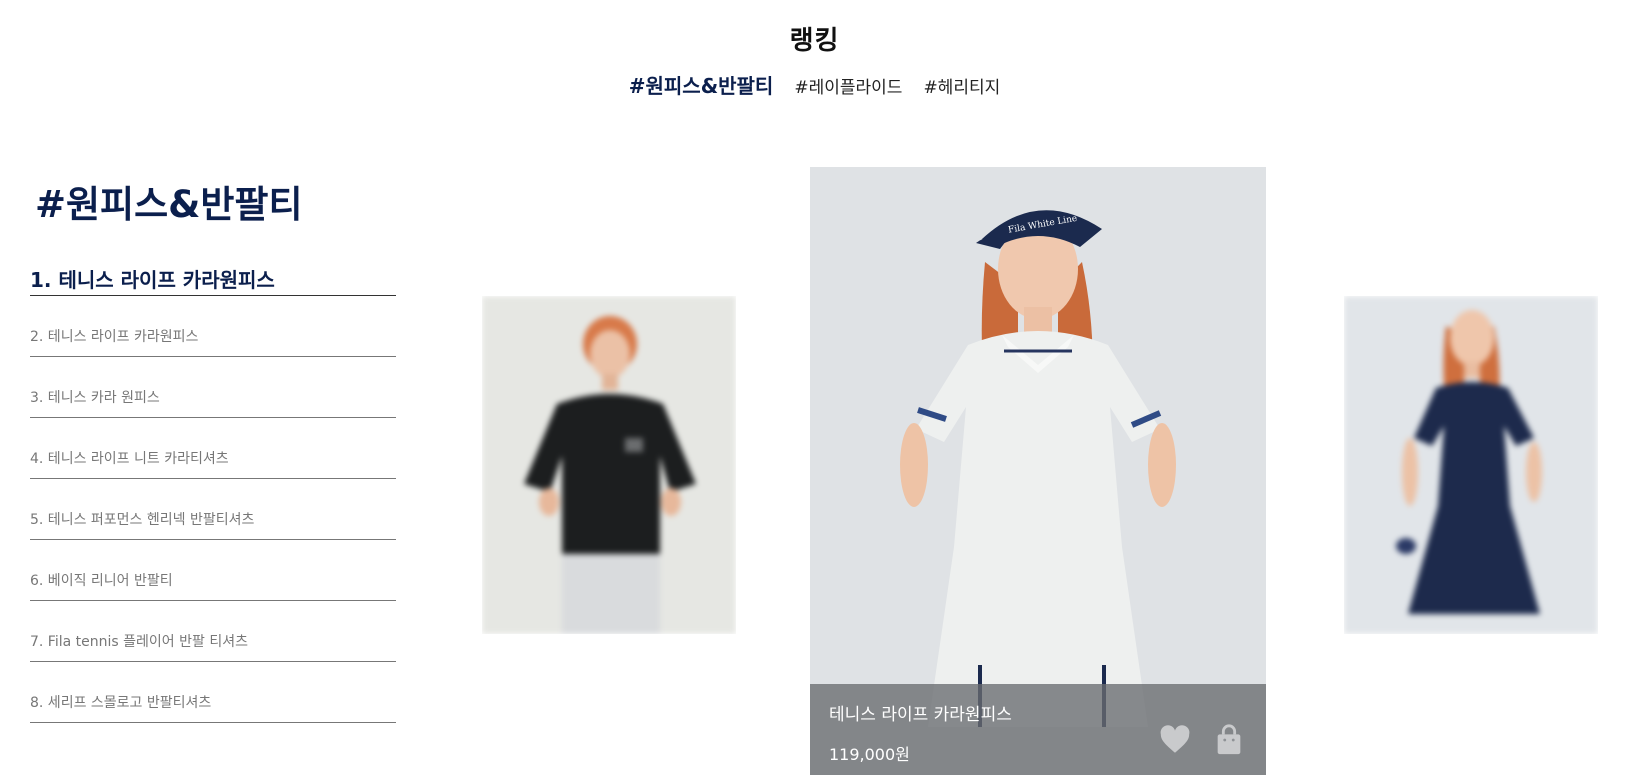 The width and height of the screenshot is (1629, 782). I want to click on heart-icon, so click(1175, 740).